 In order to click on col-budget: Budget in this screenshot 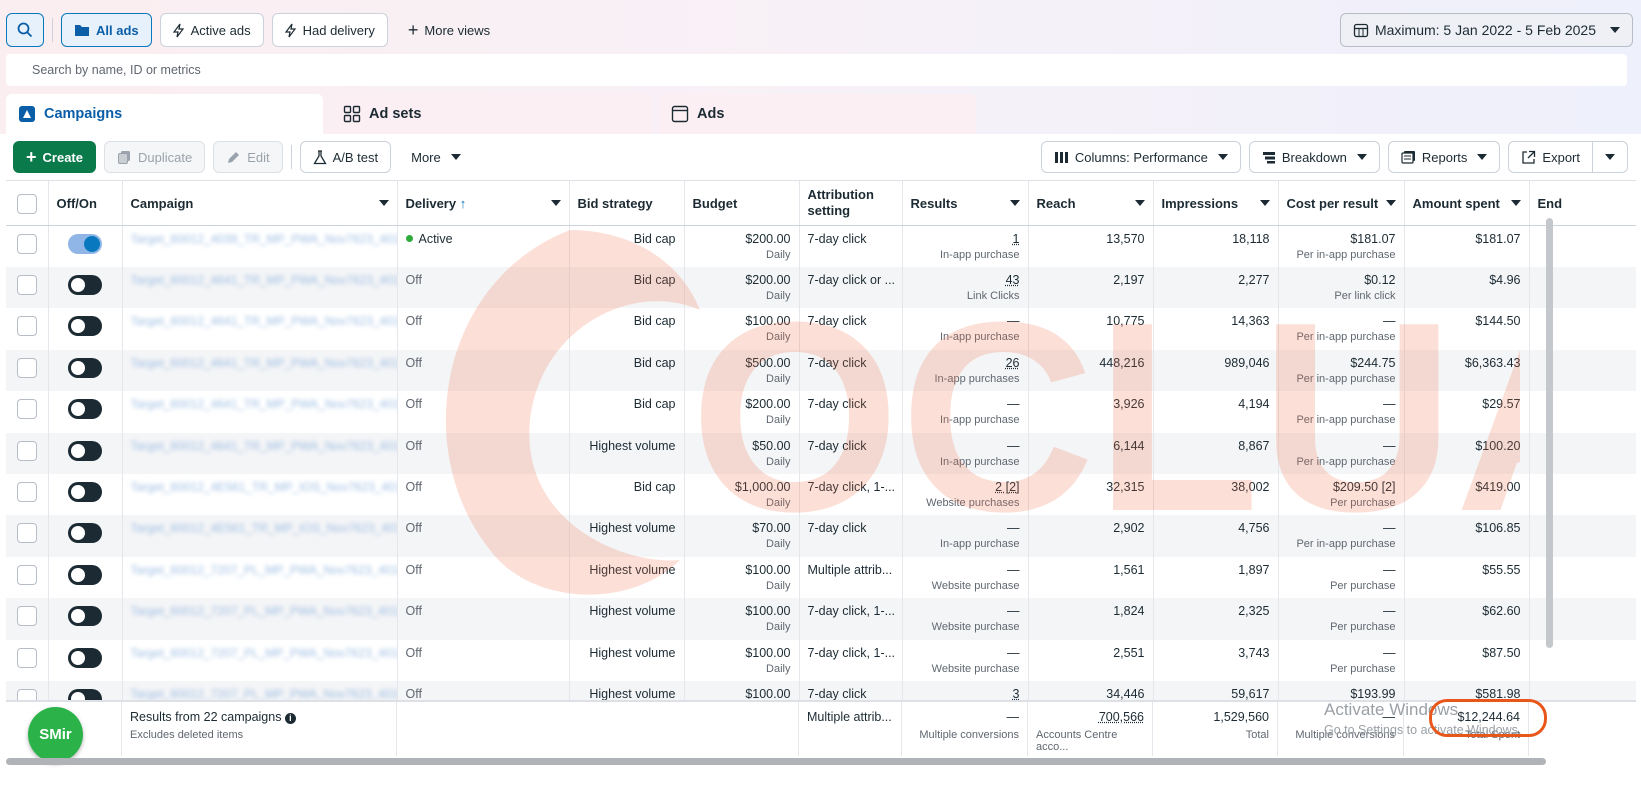, I will do `click(742, 203)`.